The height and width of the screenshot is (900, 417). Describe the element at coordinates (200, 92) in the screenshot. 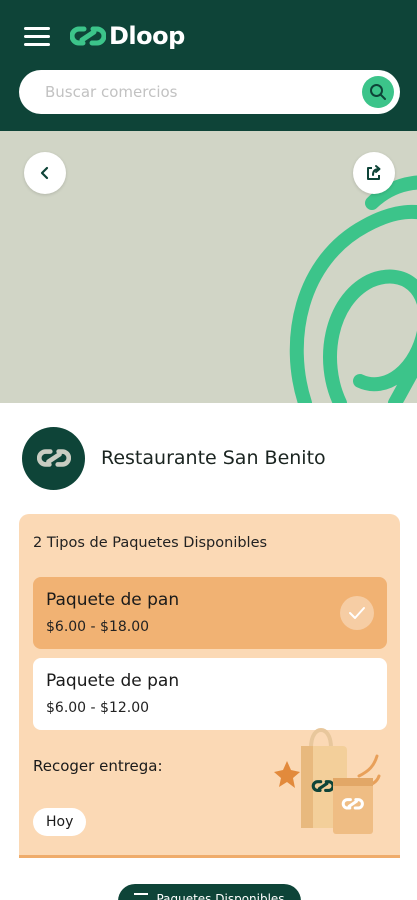

I see `search-input` at that location.